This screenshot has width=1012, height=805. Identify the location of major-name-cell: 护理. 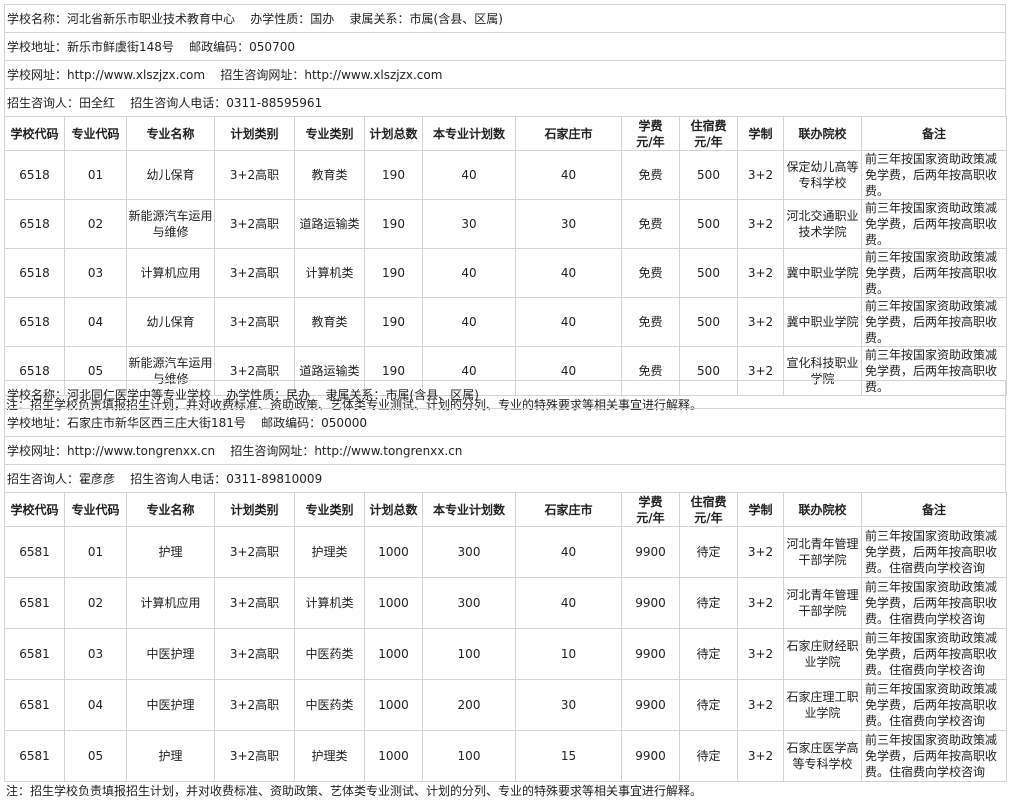
(170, 552).